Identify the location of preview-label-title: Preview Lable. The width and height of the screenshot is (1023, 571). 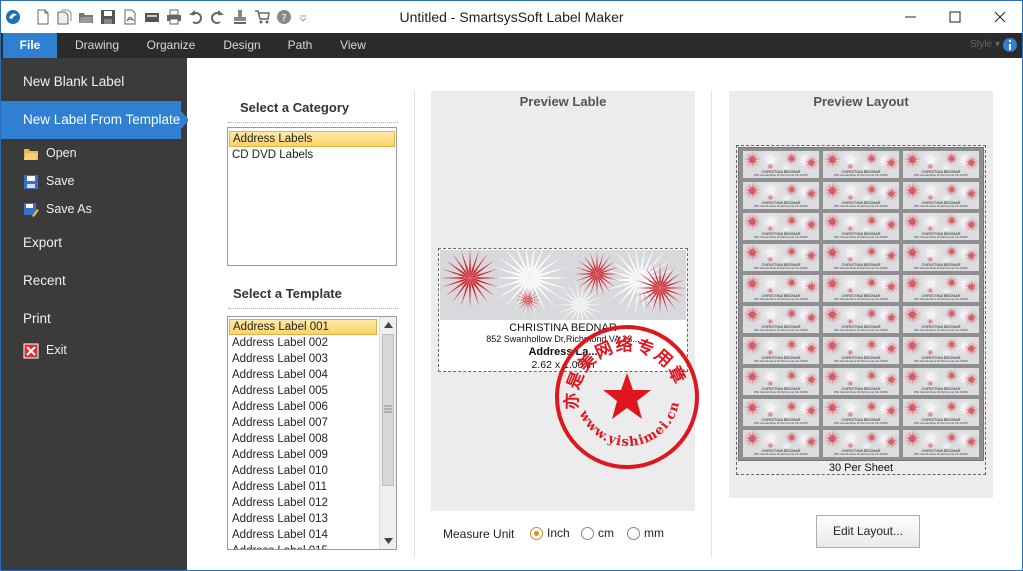
(563, 101).